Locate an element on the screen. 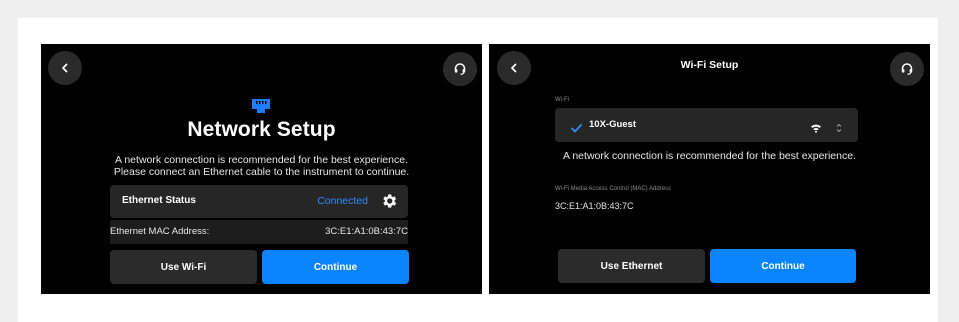 The height and width of the screenshot is (322, 959). ethernet-status-value: Connected is located at coordinates (342, 201).